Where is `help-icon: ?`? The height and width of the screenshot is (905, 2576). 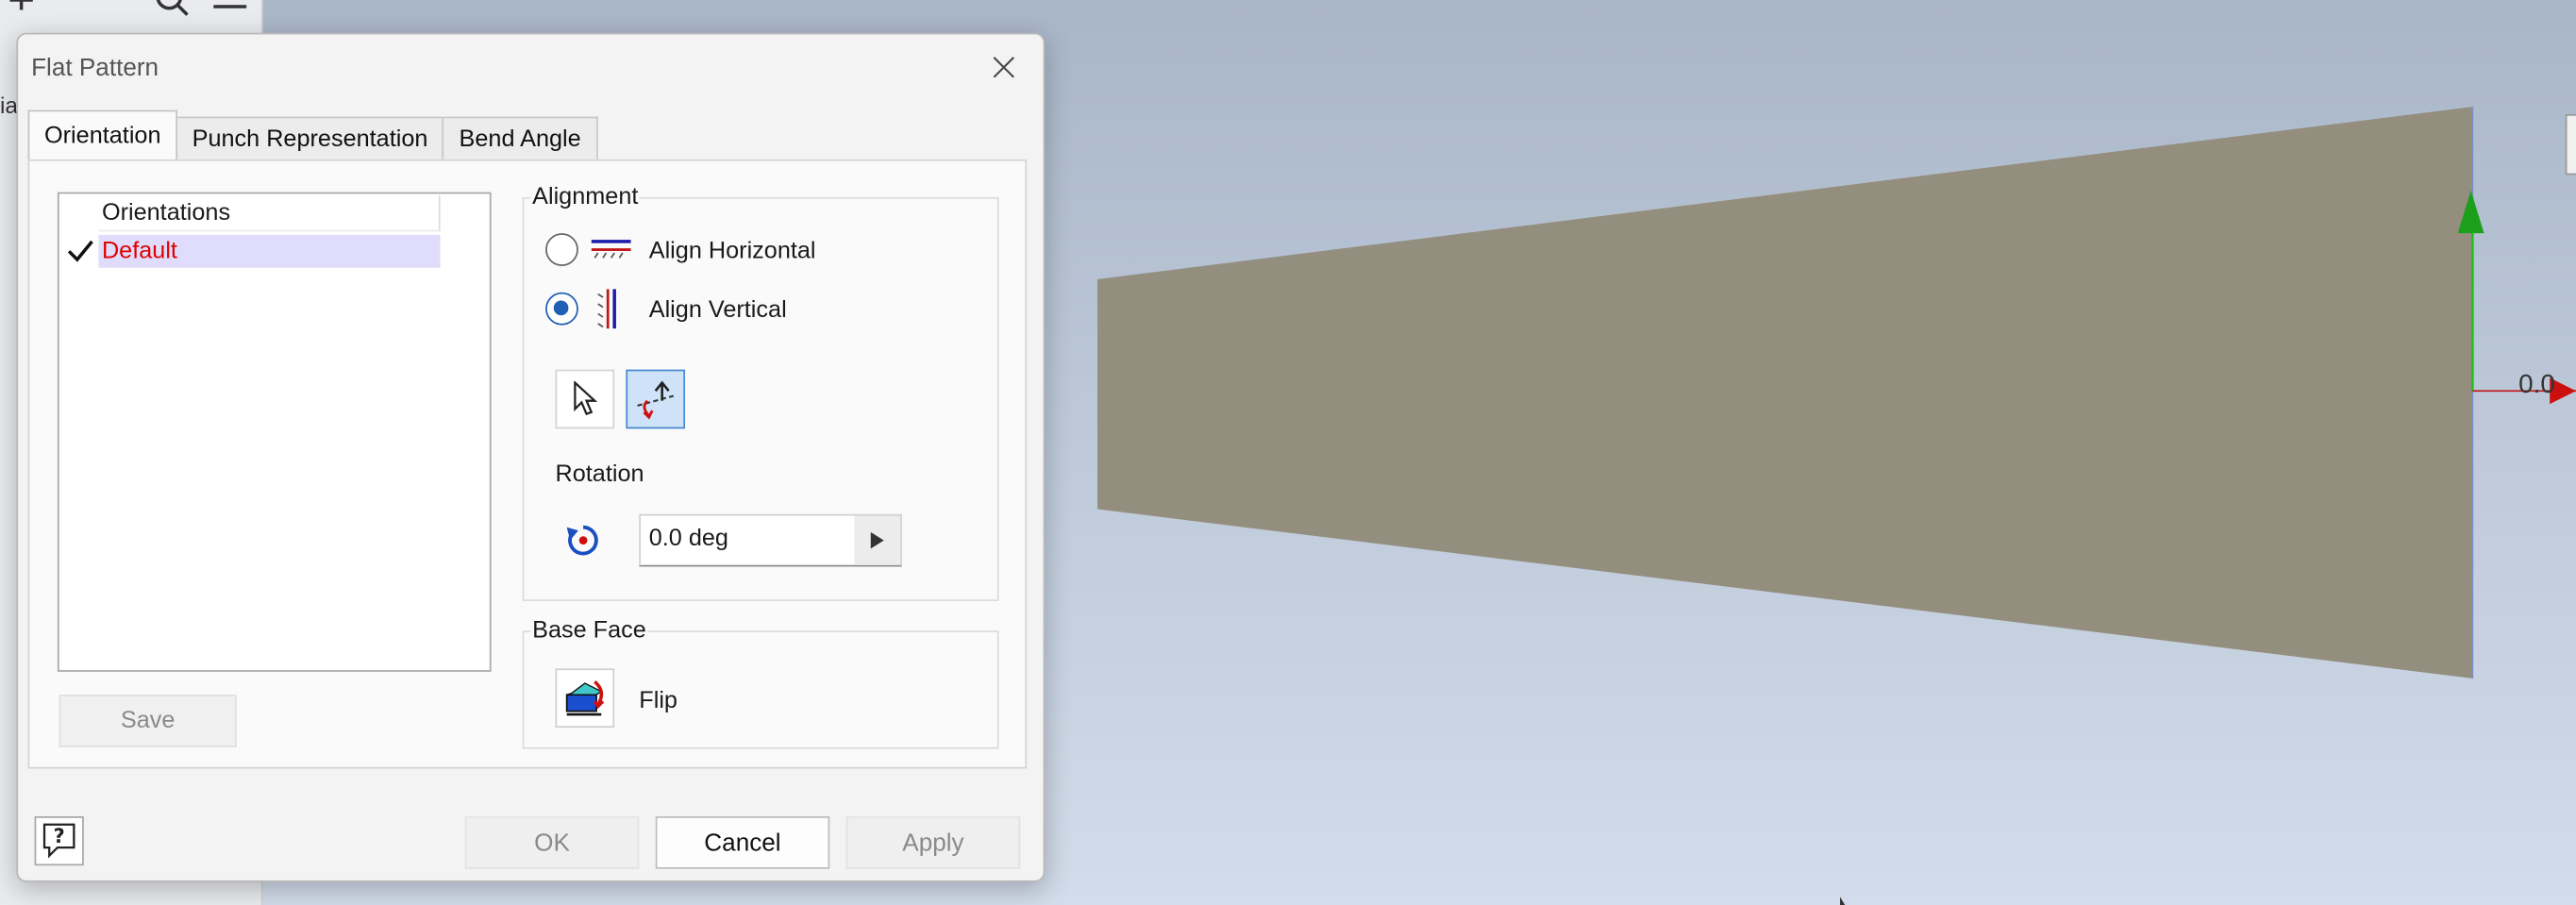 help-icon: ? is located at coordinates (58, 841).